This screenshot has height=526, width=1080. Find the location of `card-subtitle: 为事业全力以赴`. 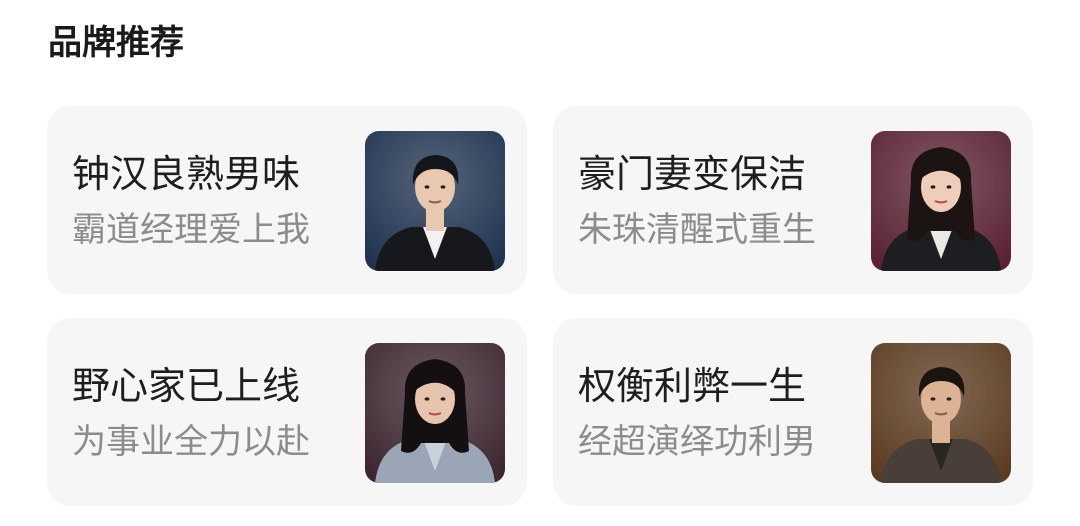

card-subtitle: 为事业全力以赴 is located at coordinates (191, 442).